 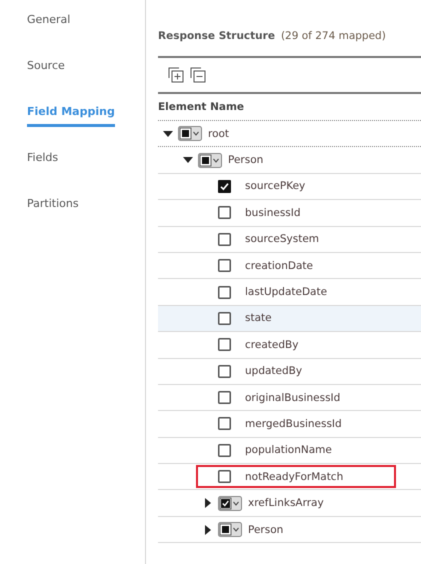 I want to click on element-name: businessId, so click(x=273, y=212).